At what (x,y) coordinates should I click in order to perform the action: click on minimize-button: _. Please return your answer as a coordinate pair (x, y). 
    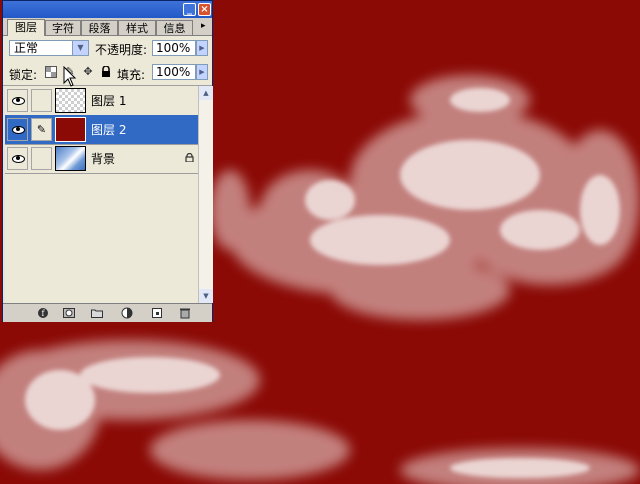
    Looking at the image, I should click on (189, 9).